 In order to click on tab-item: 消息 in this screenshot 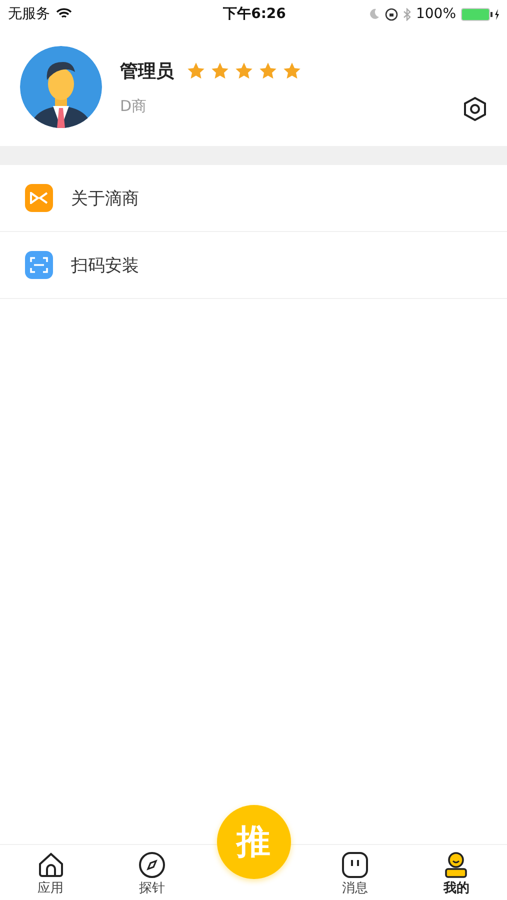, I will do `click(355, 872)`.